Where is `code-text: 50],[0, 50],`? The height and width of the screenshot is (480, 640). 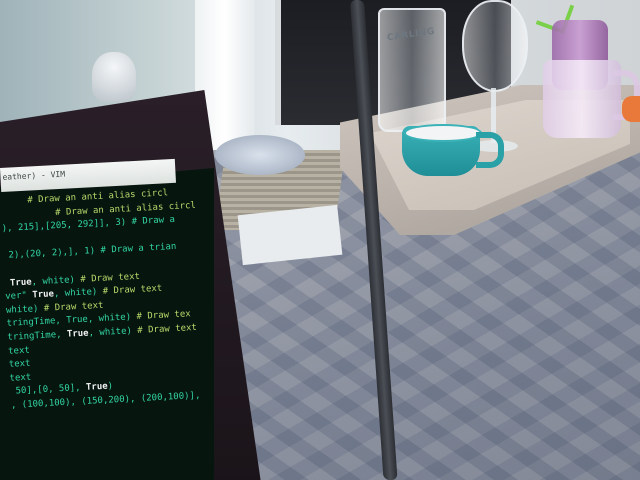
code-text: 50],[0, 50], is located at coordinates (48, 390).